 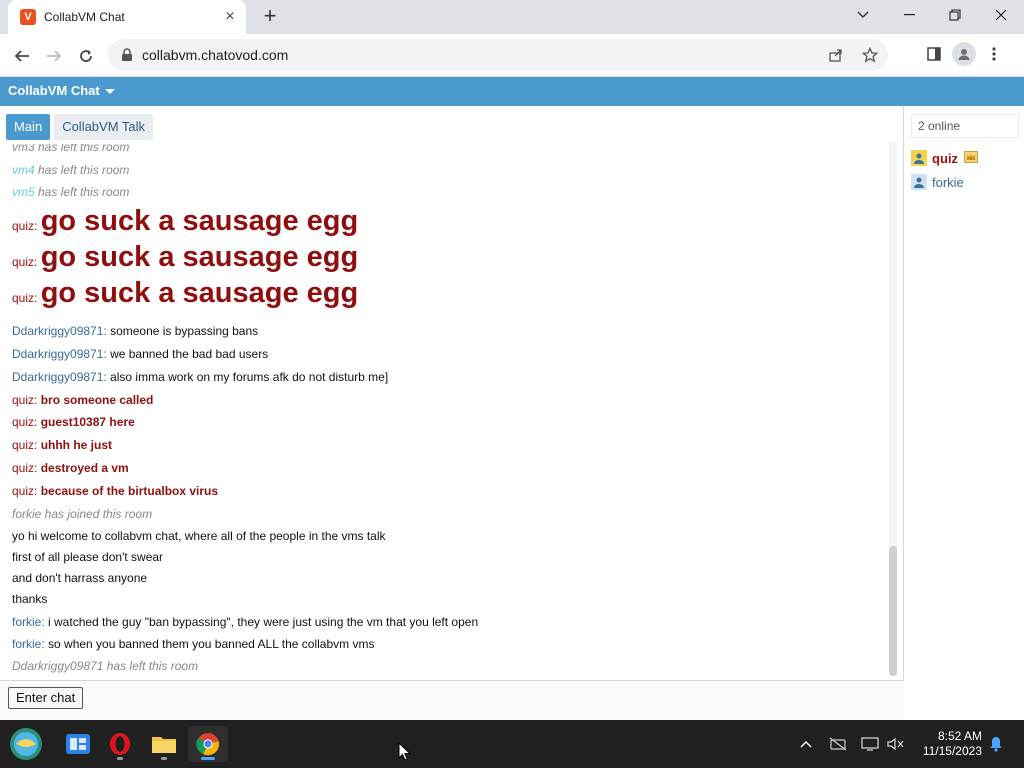 I want to click on site-favicon-icon: V, so click(x=28, y=17).